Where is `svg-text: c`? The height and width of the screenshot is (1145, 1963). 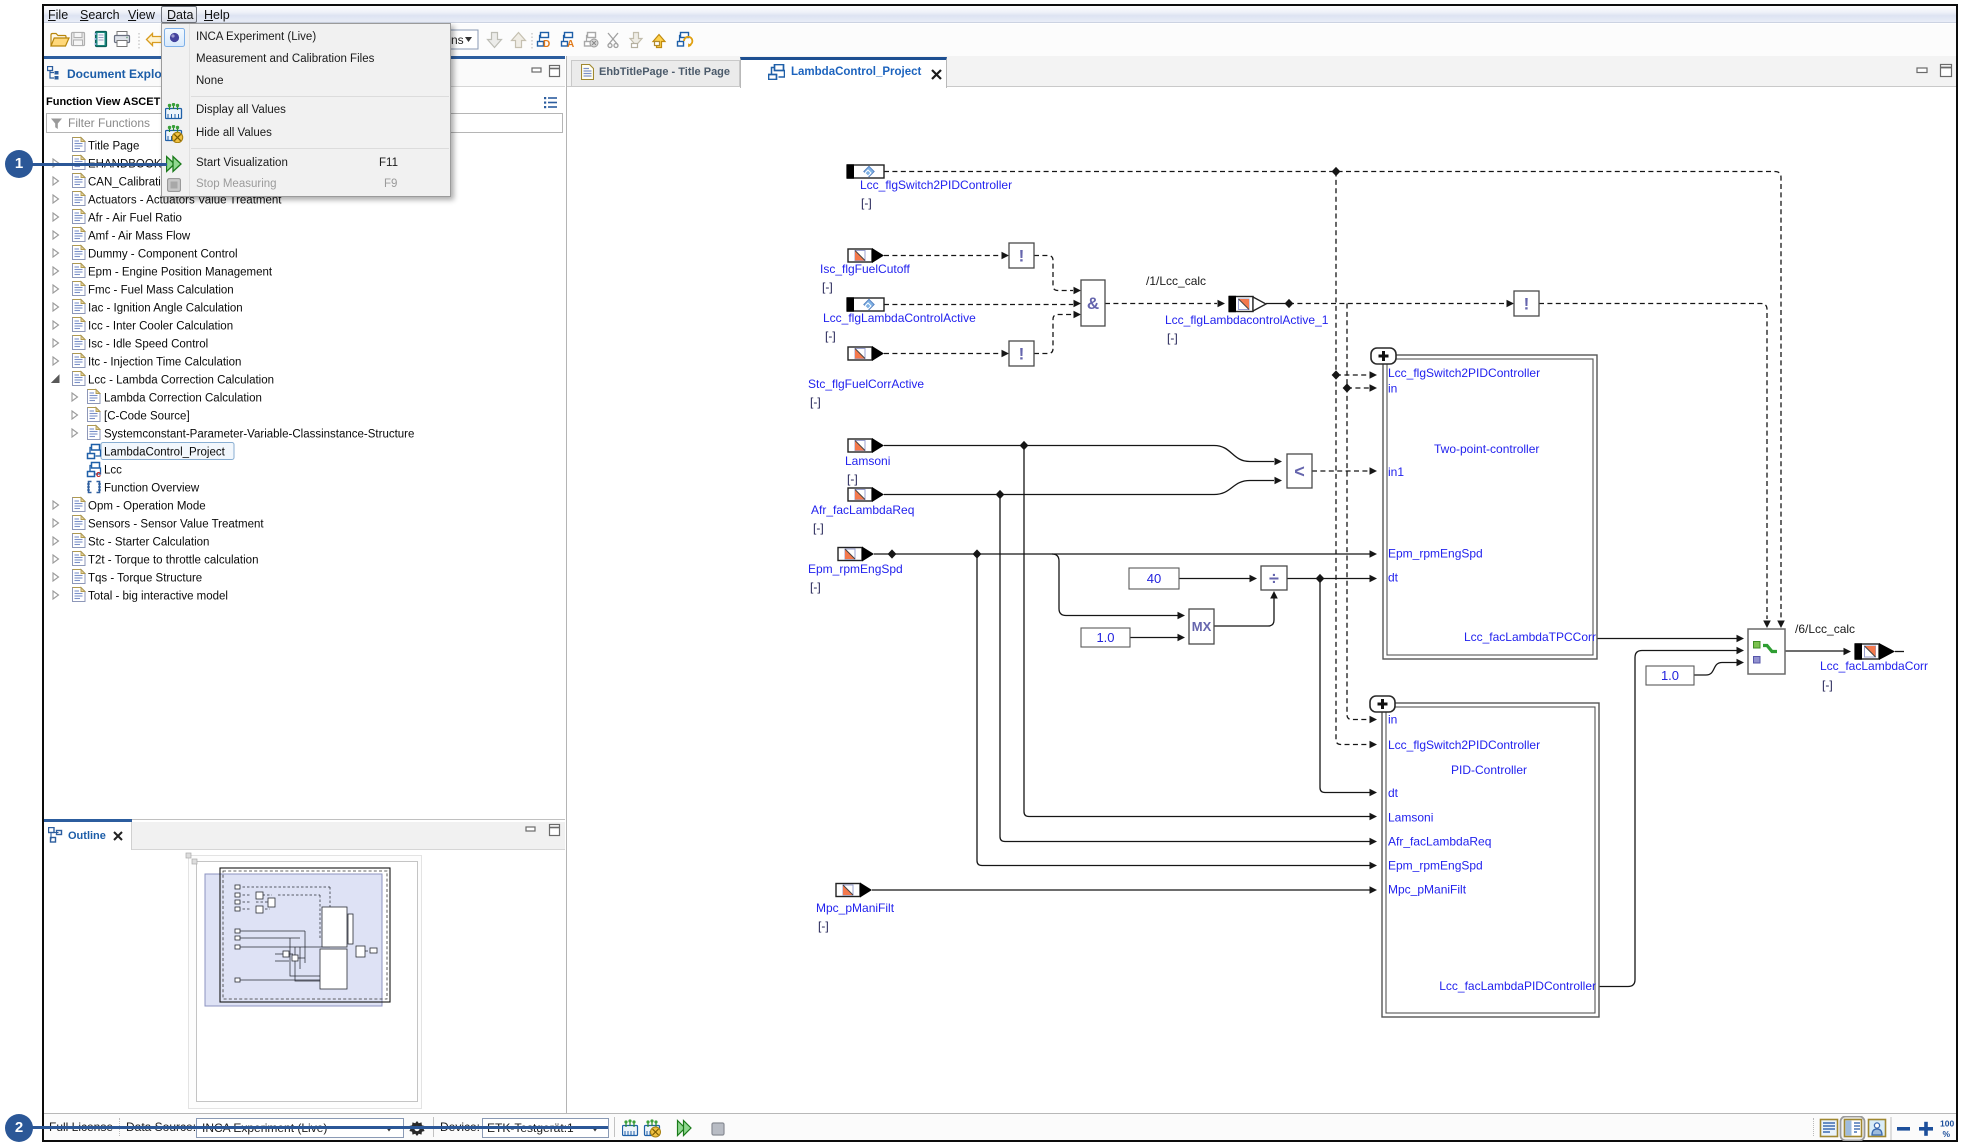 svg-text: c is located at coordinates (98, 474).